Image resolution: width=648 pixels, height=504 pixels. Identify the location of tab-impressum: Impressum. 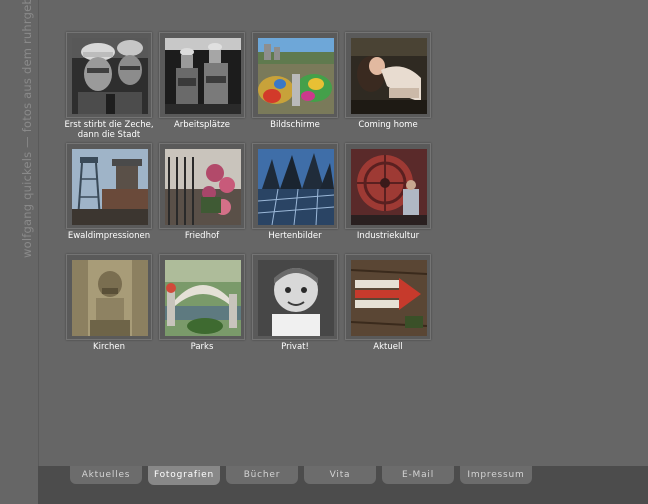
(496, 475).